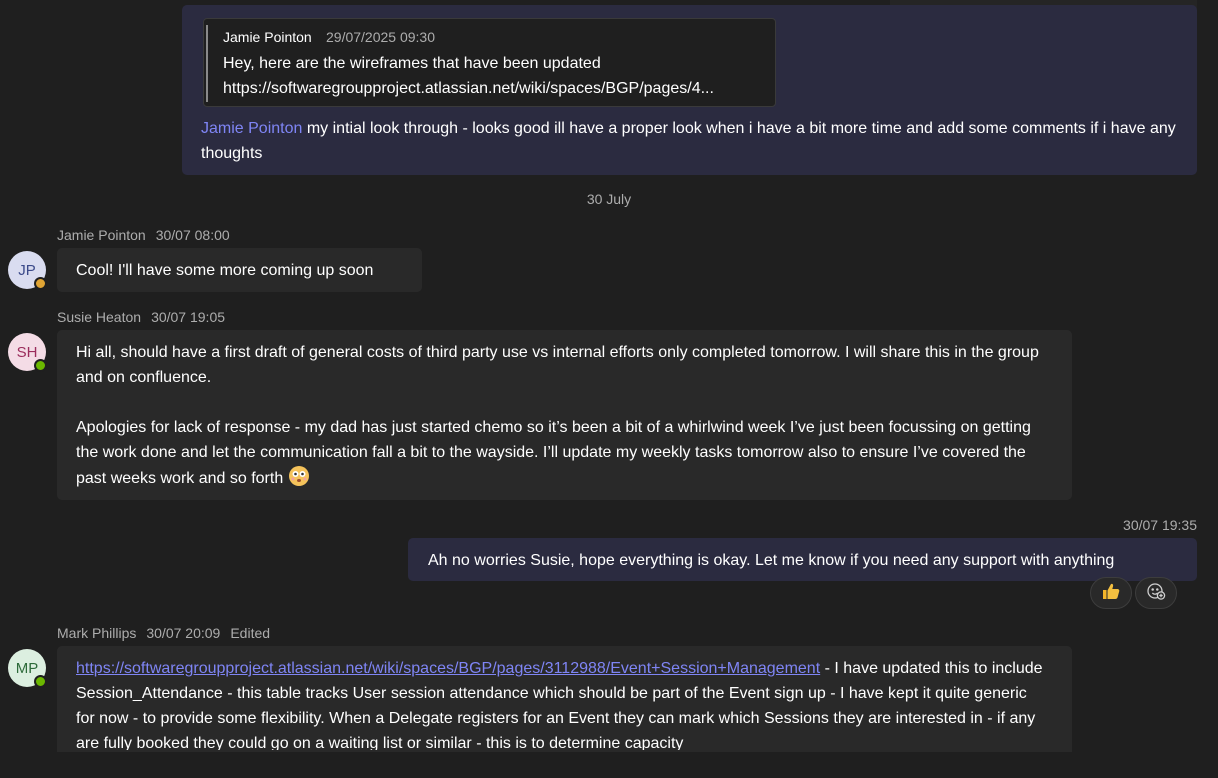 The image size is (1218, 778). What do you see at coordinates (27, 270) in the screenshot?
I see `avatar-initials: JP` at bounding box center [27, 270].